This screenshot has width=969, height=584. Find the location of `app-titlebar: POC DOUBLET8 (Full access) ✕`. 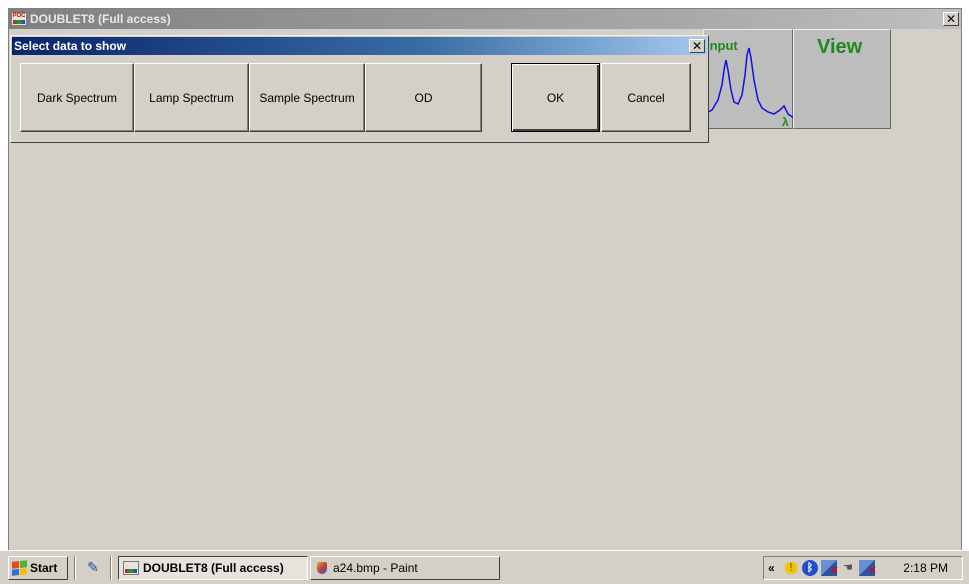

app-titlebar: POC DOUBLET8 (Full access) ✕ is located at coordinates (485, 19).